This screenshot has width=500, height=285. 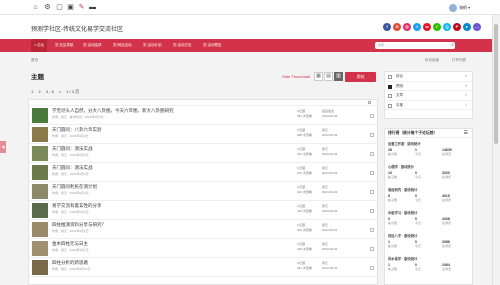 I want to click on stats-block-title: 中医学习 · 版块统计, so click(x=428, y=212).